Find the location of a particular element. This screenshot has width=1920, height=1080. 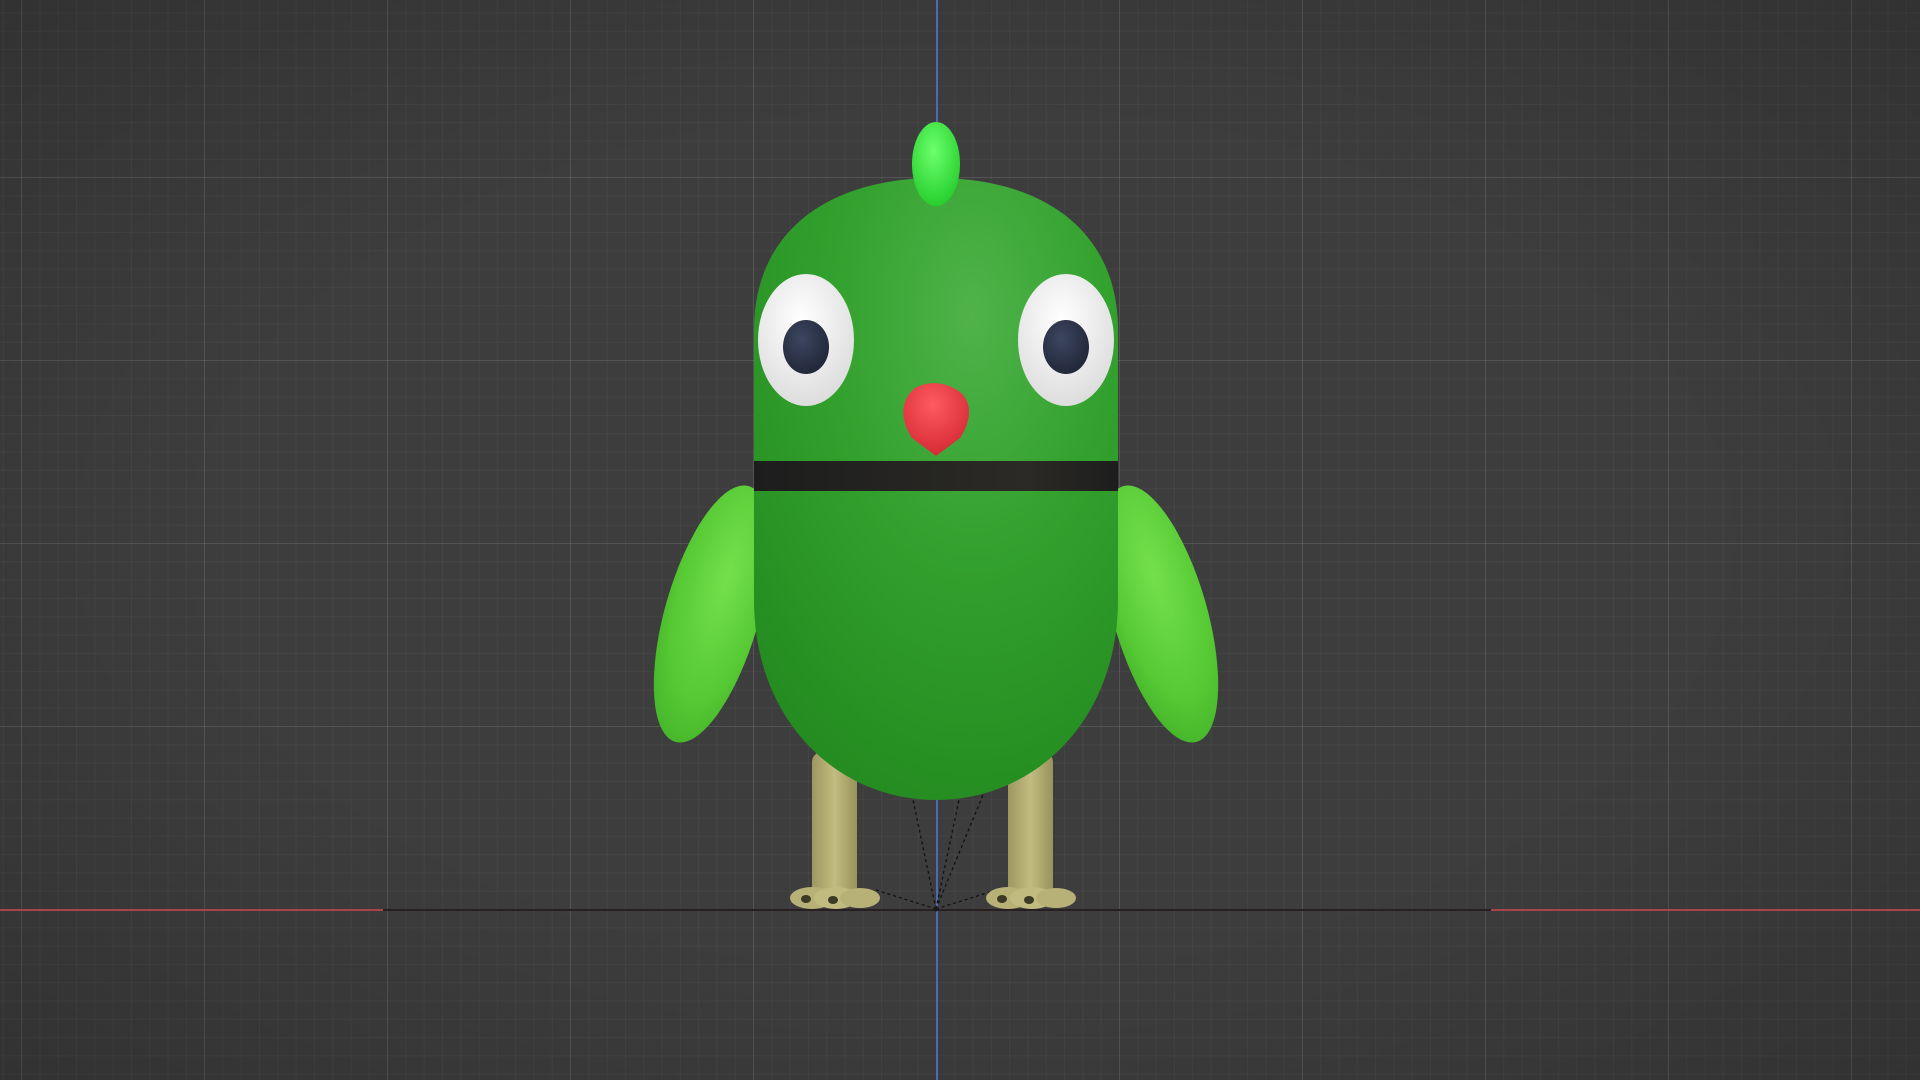

eye-right is located at coordinates (1066, 340).